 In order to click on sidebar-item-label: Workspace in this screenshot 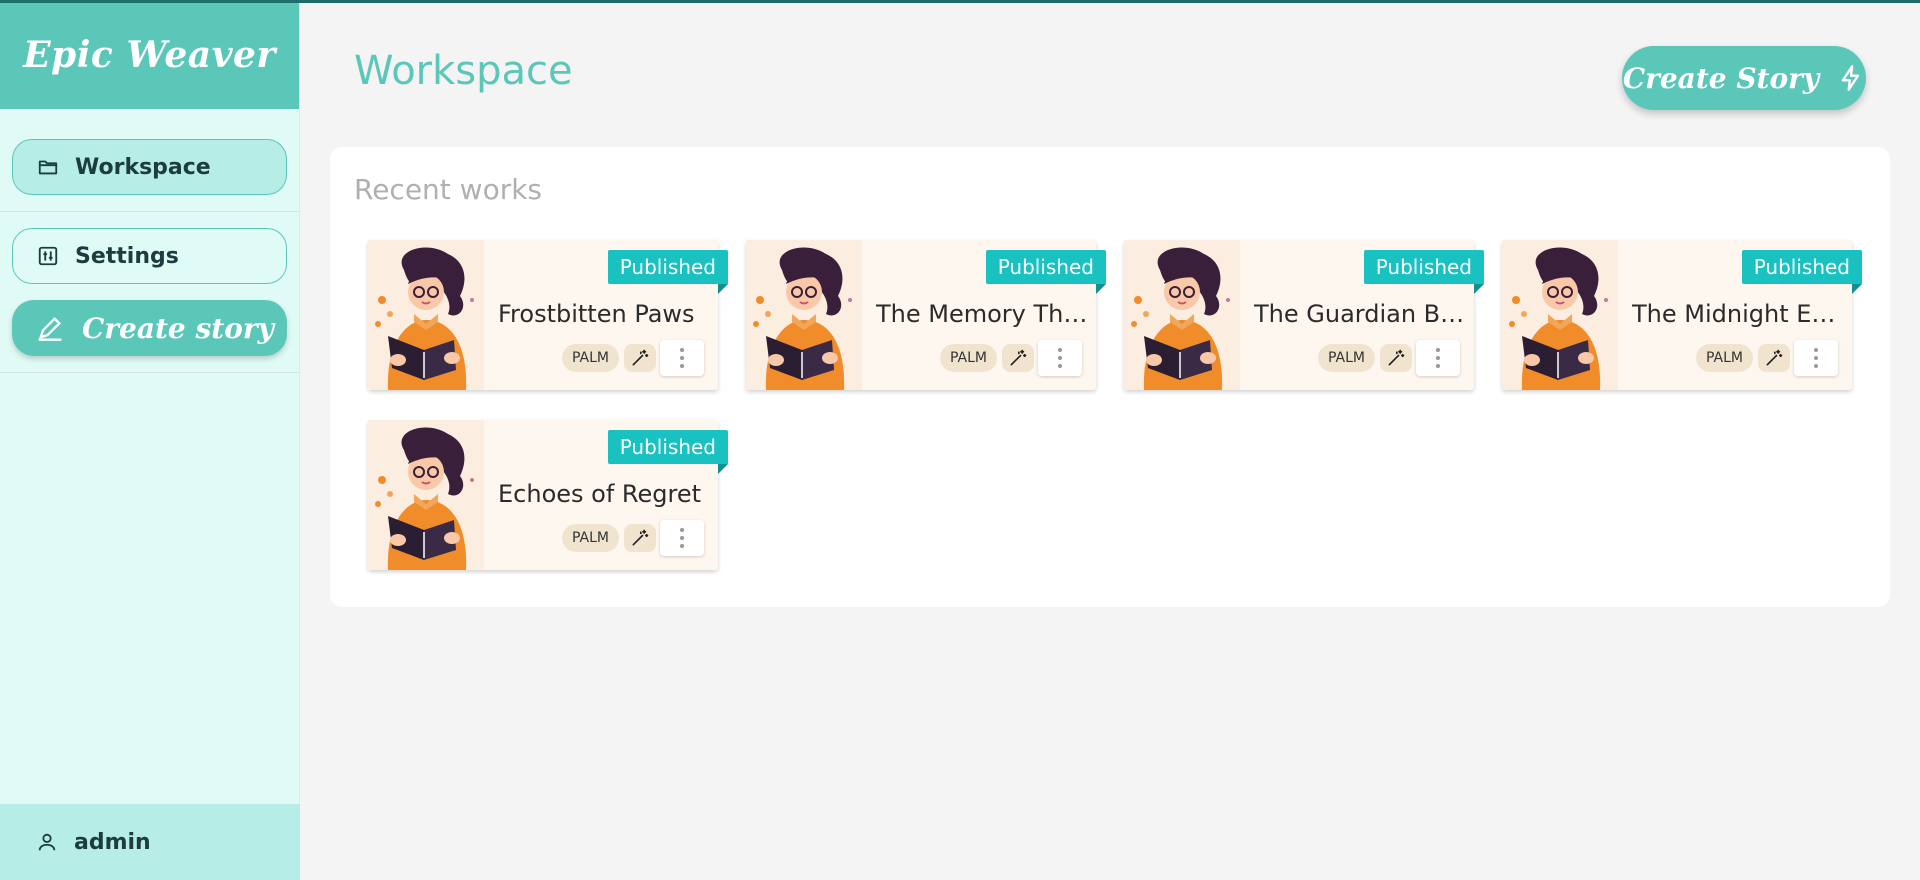, I will do `click(143, 167)`.